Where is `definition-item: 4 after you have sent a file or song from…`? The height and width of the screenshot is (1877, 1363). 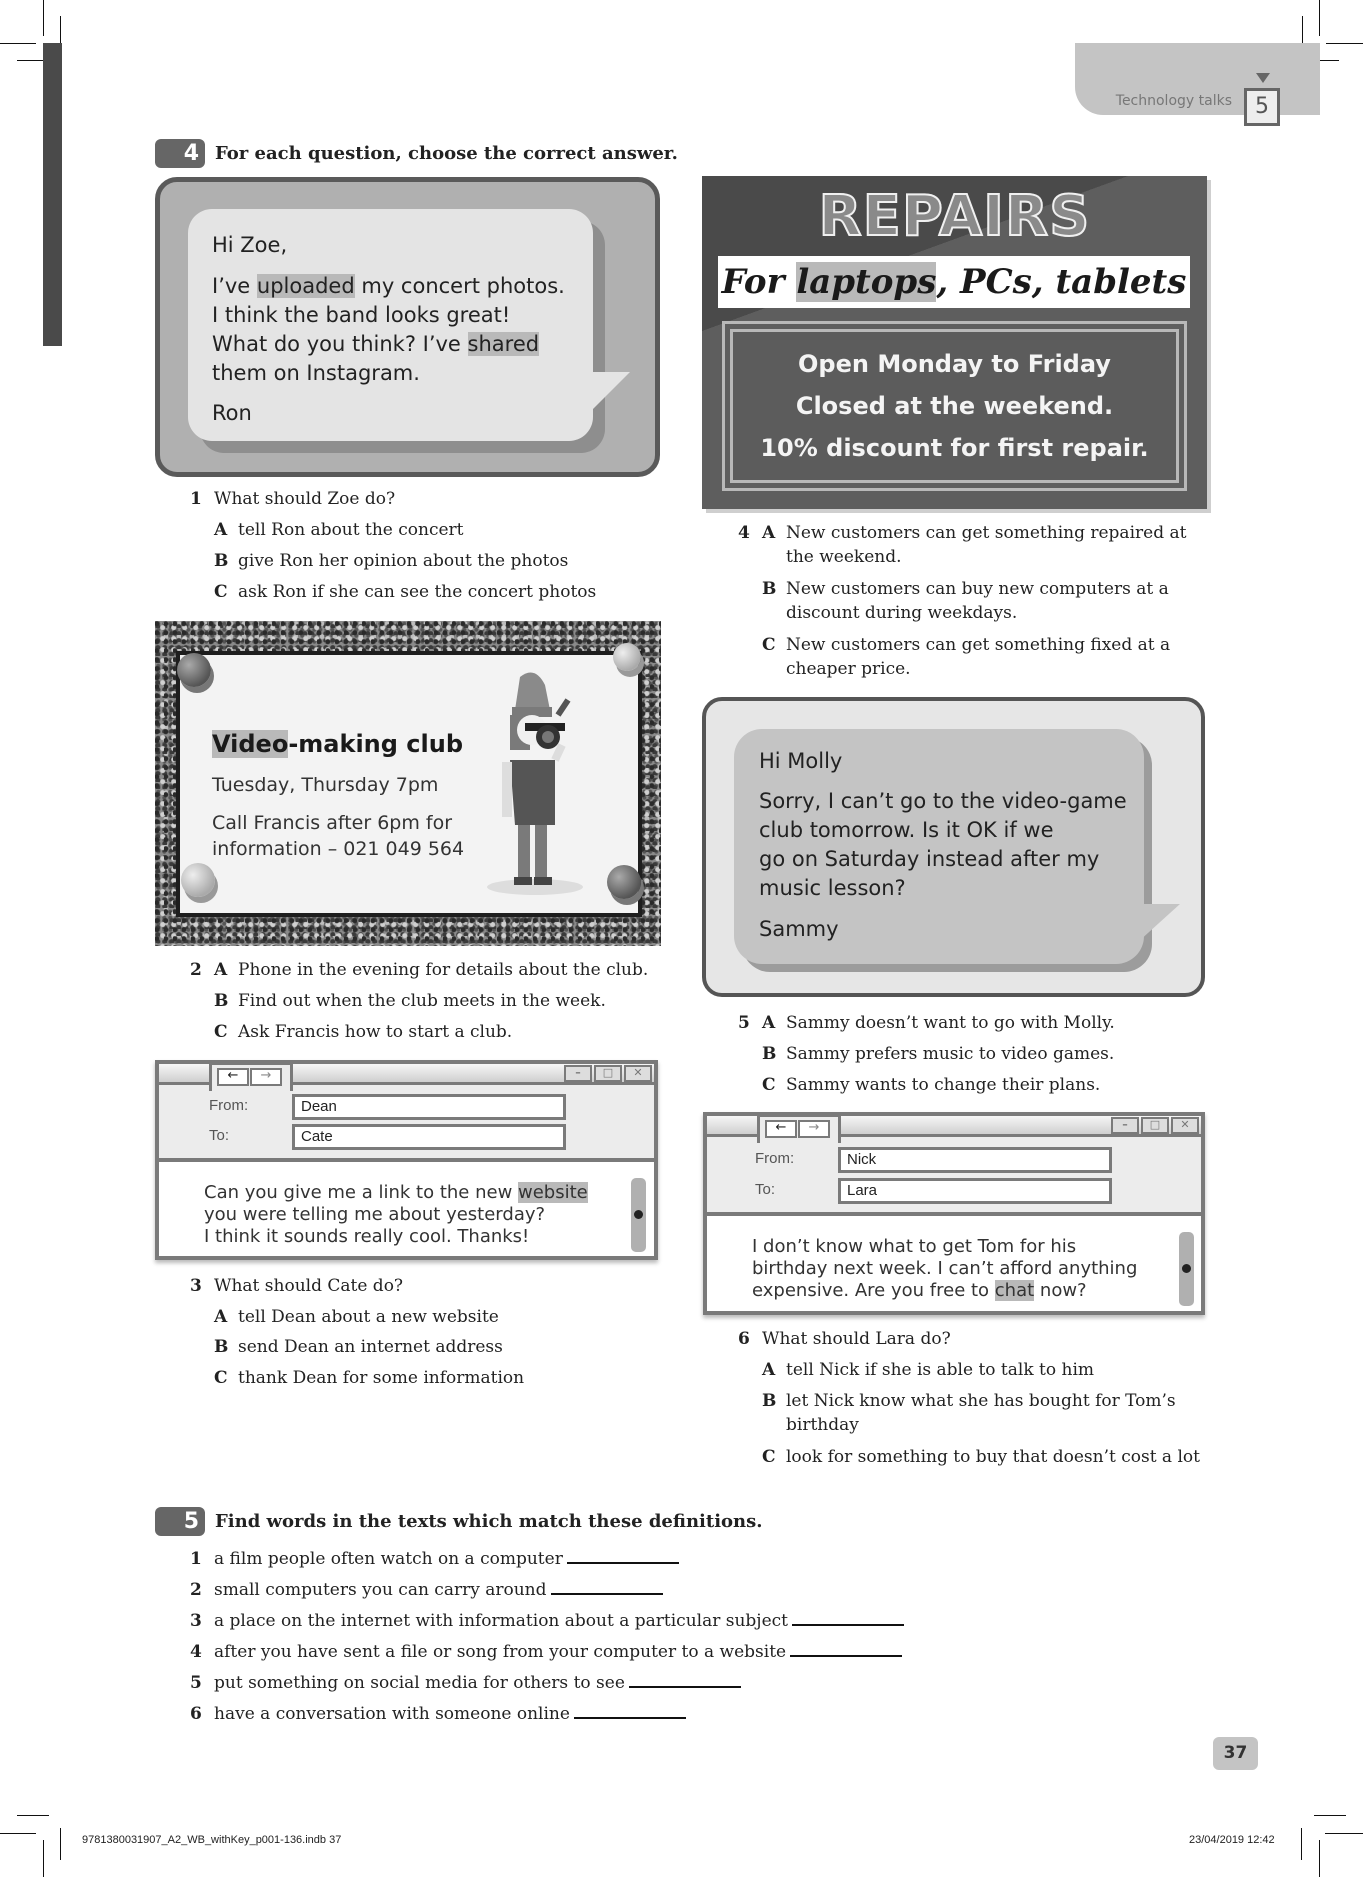
definition-item: 4 after you have sent a file or song from… is located at coordinates (590, 1654).